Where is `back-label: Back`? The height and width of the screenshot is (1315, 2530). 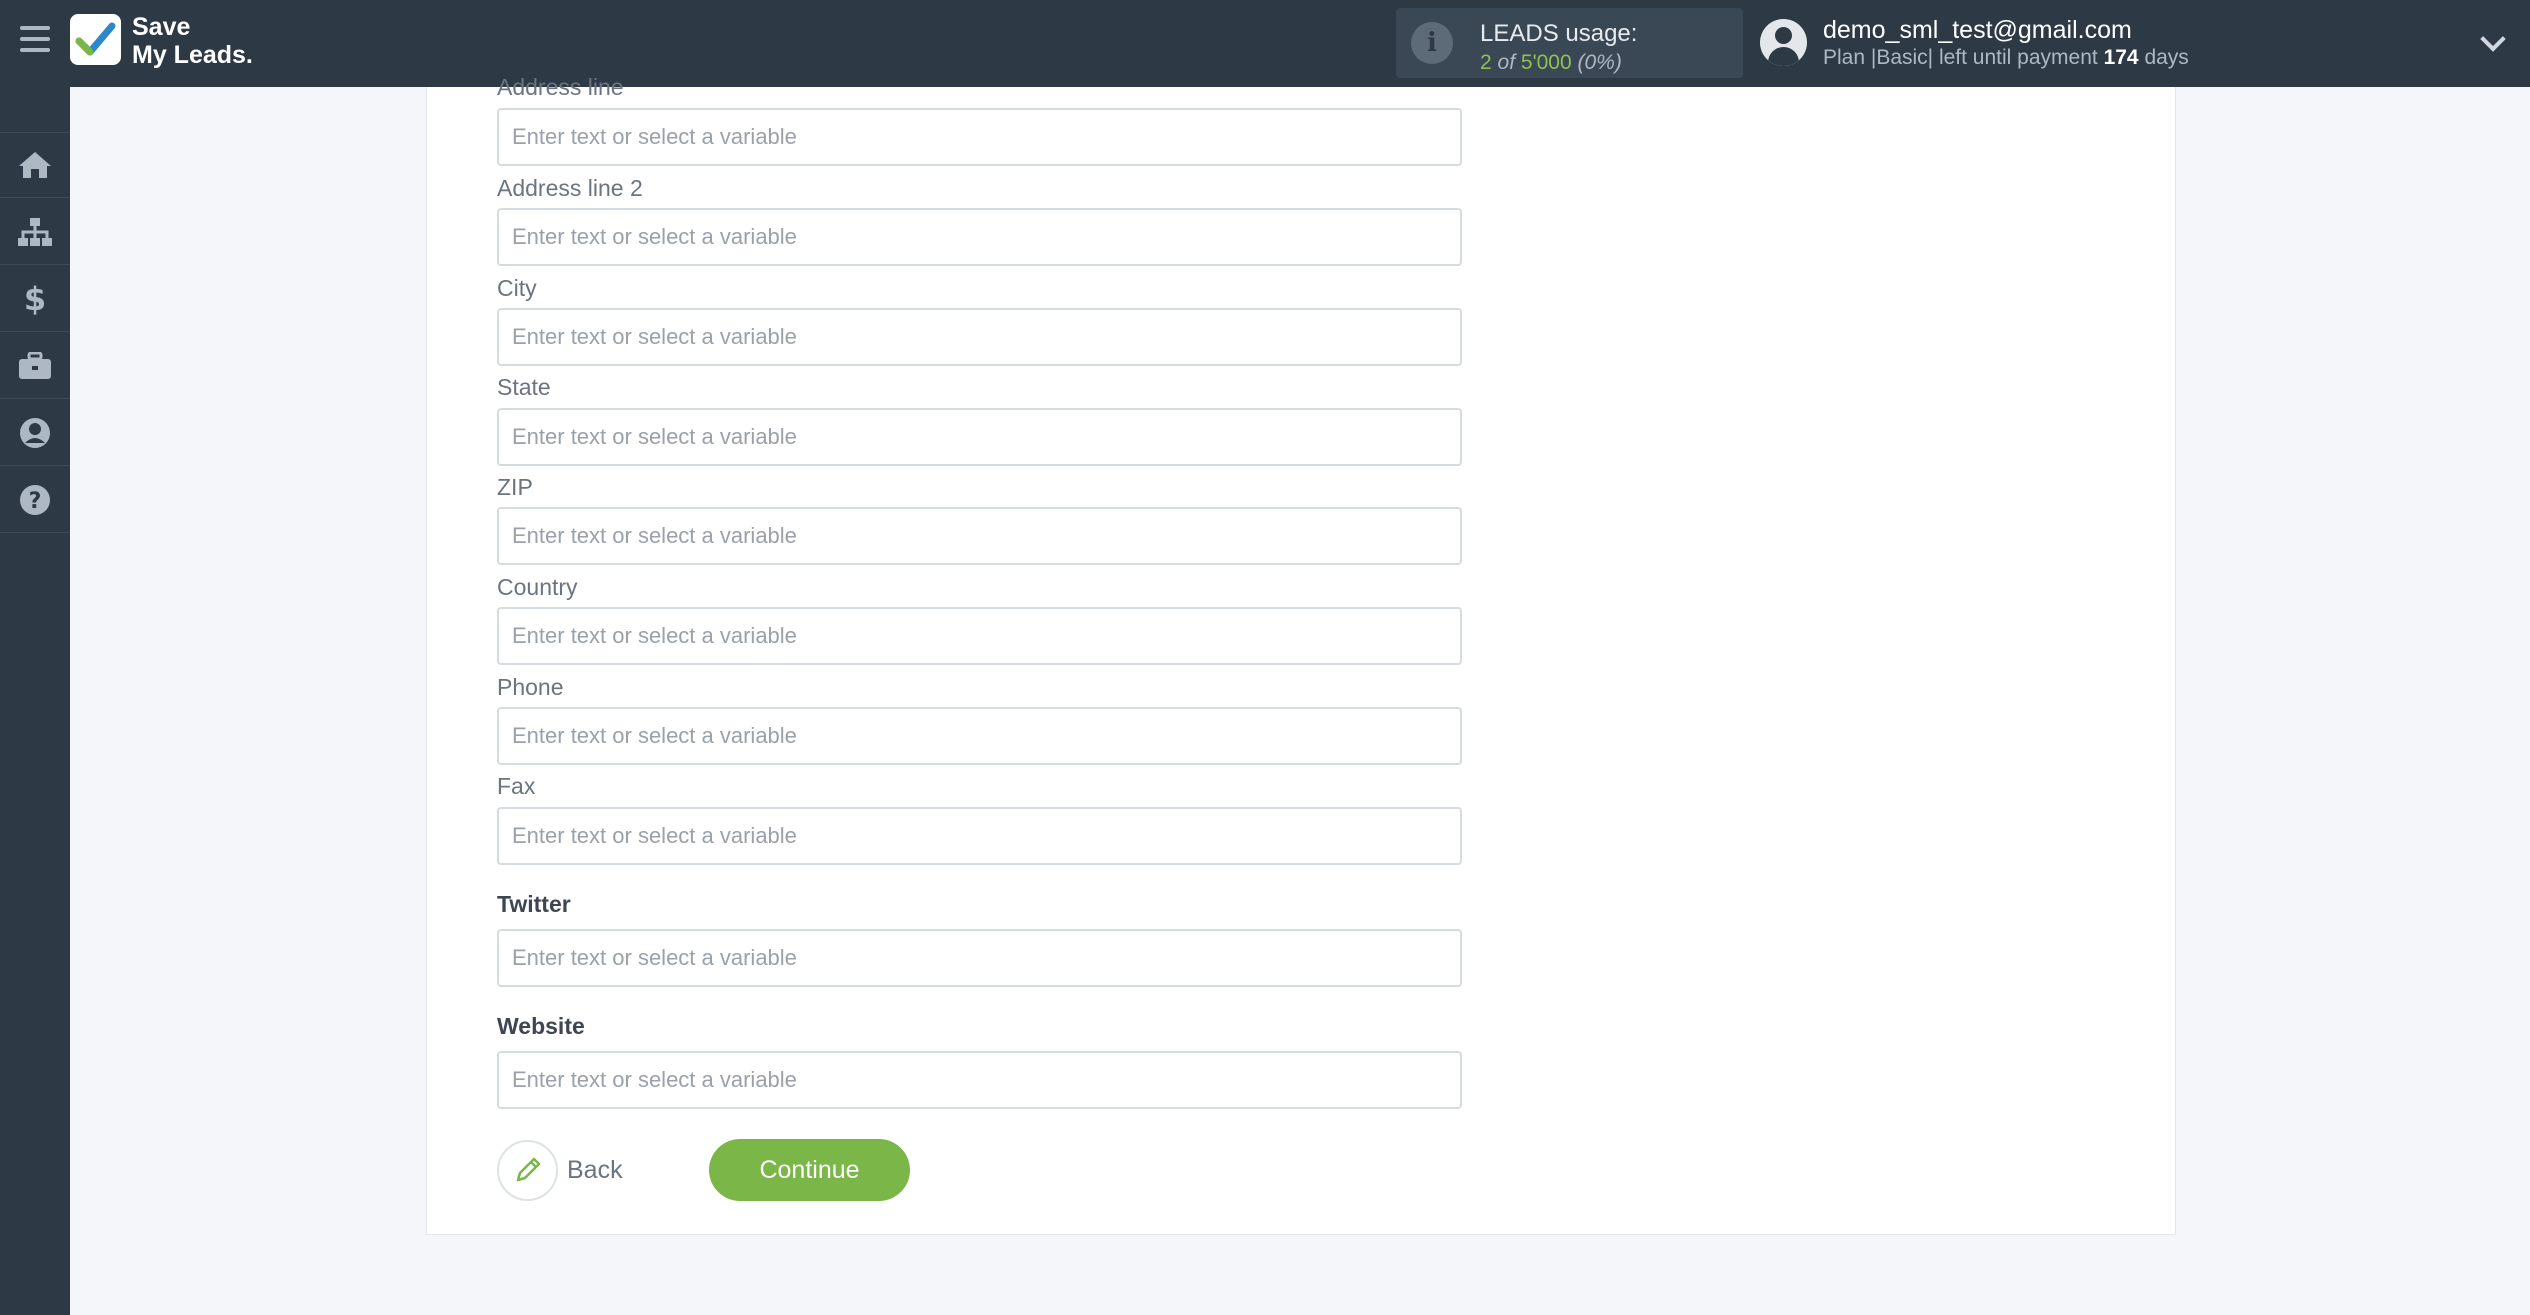
back-label: Back is located at coordinates (595, 1170).